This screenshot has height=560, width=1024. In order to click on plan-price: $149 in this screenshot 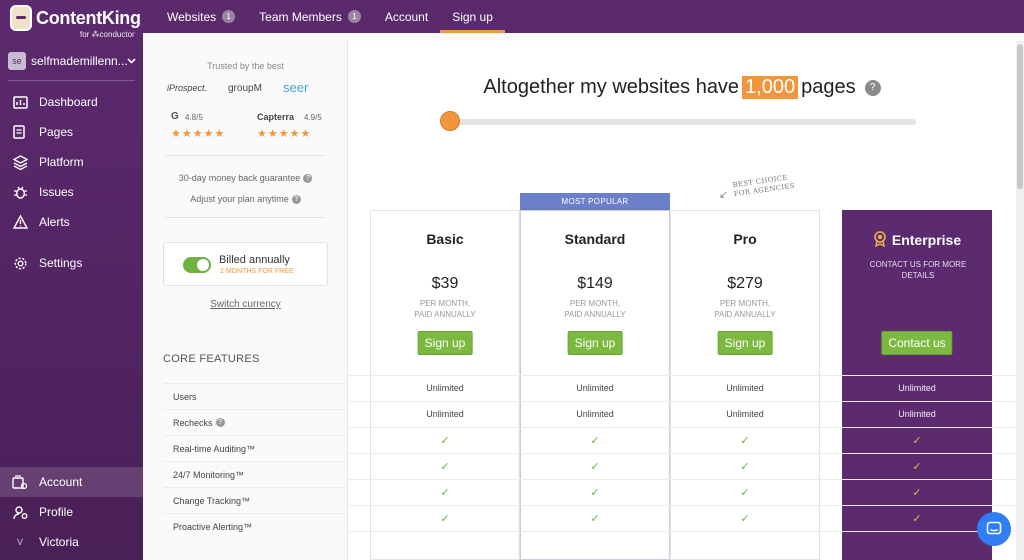, I will do `click(595, 283)`.